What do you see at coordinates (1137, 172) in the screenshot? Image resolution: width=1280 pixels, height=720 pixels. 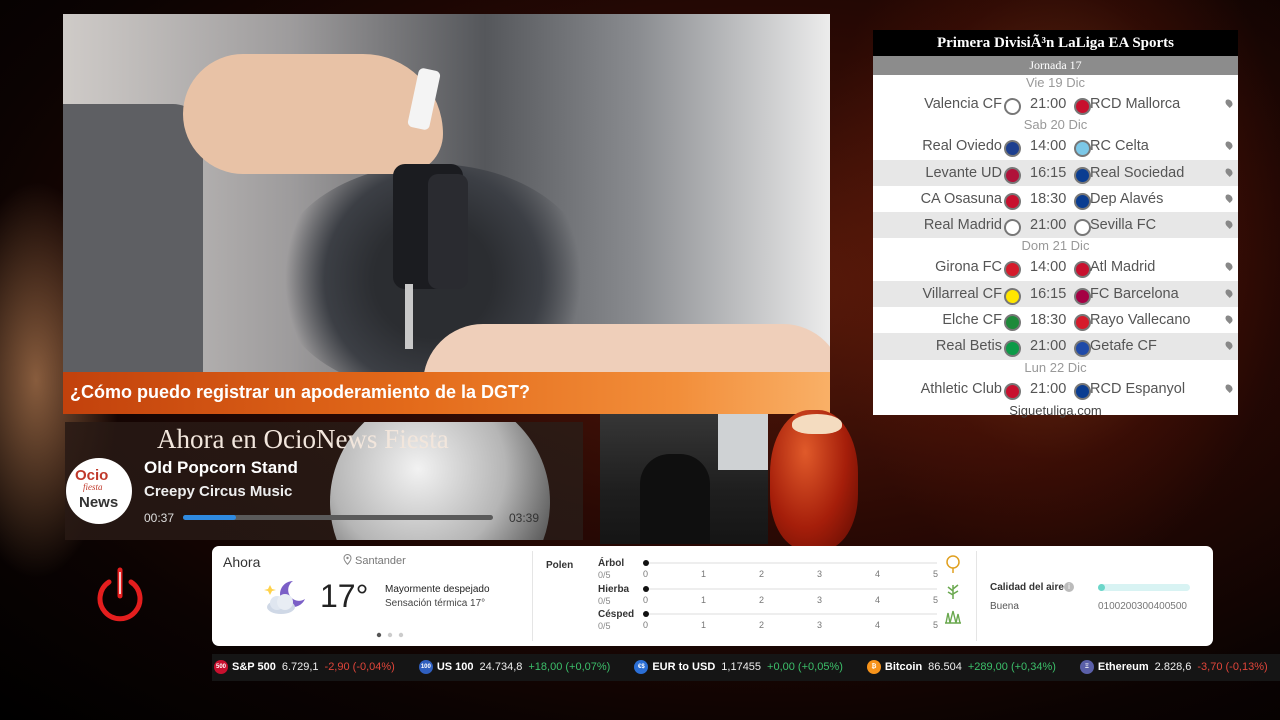 I see `away-team: Real Sociedad` at bounding box center [1137, 172].